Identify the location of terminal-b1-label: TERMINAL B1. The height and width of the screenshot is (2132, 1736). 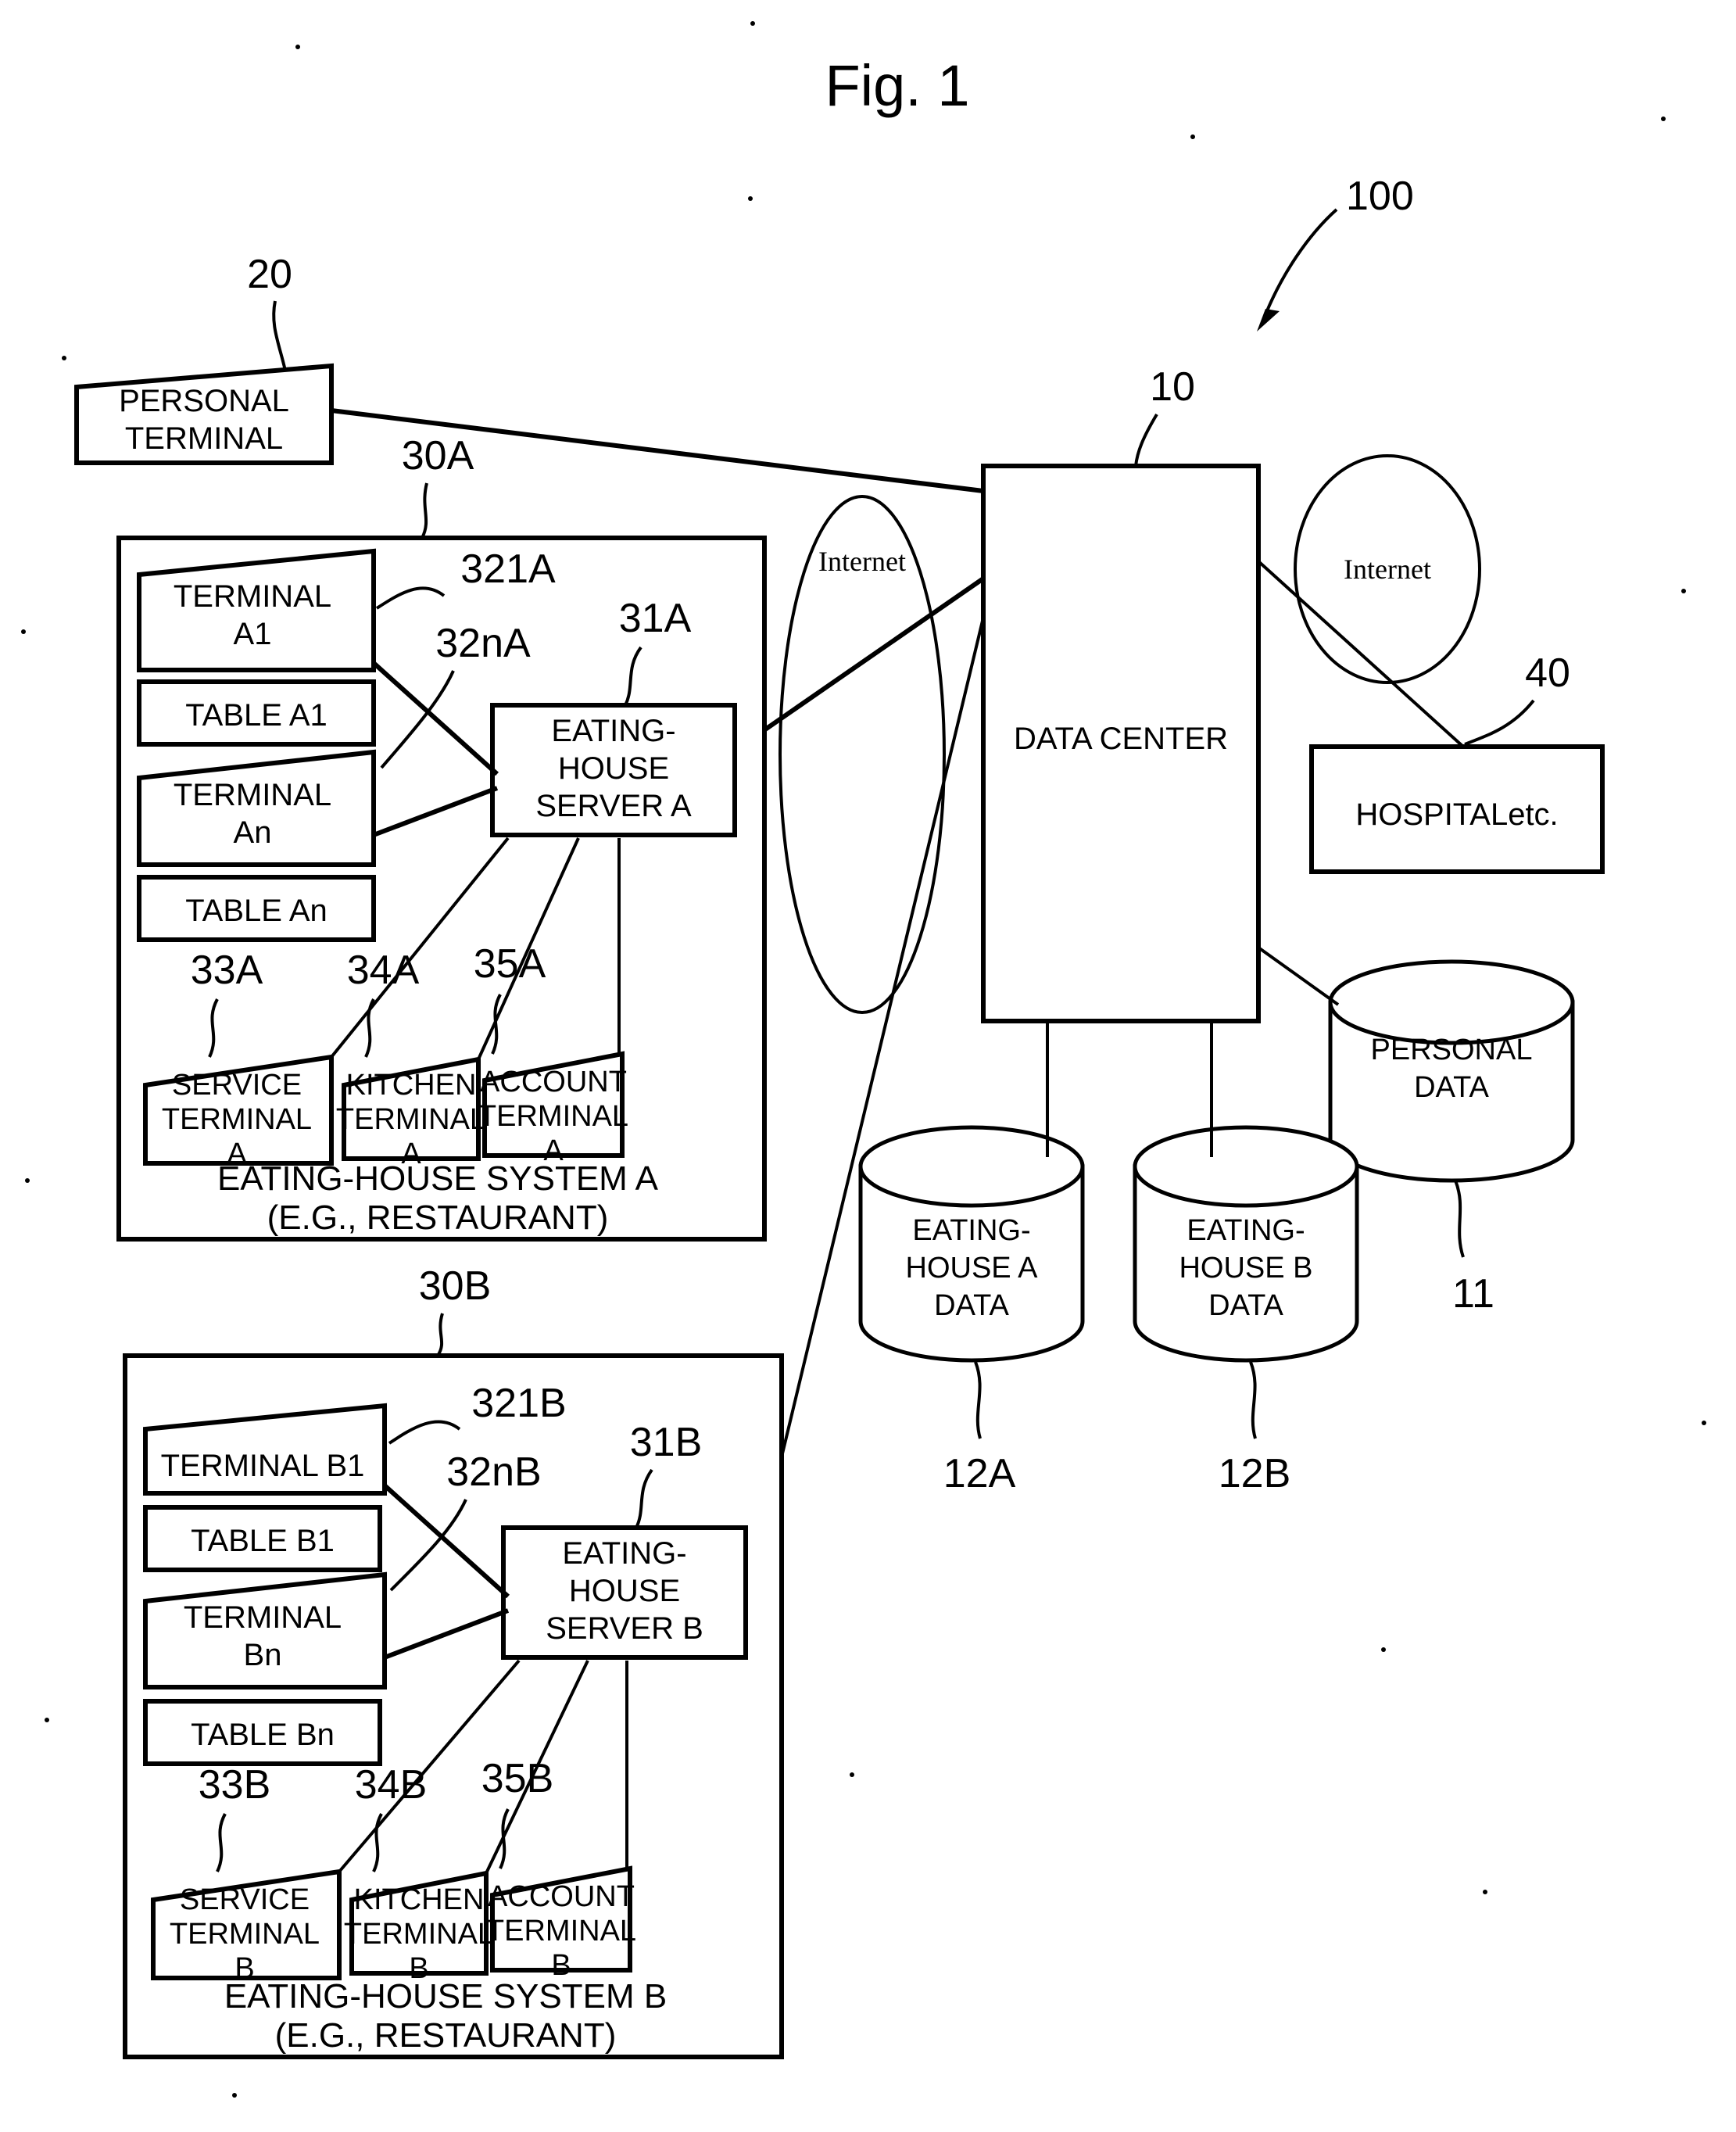
(263, 1466).